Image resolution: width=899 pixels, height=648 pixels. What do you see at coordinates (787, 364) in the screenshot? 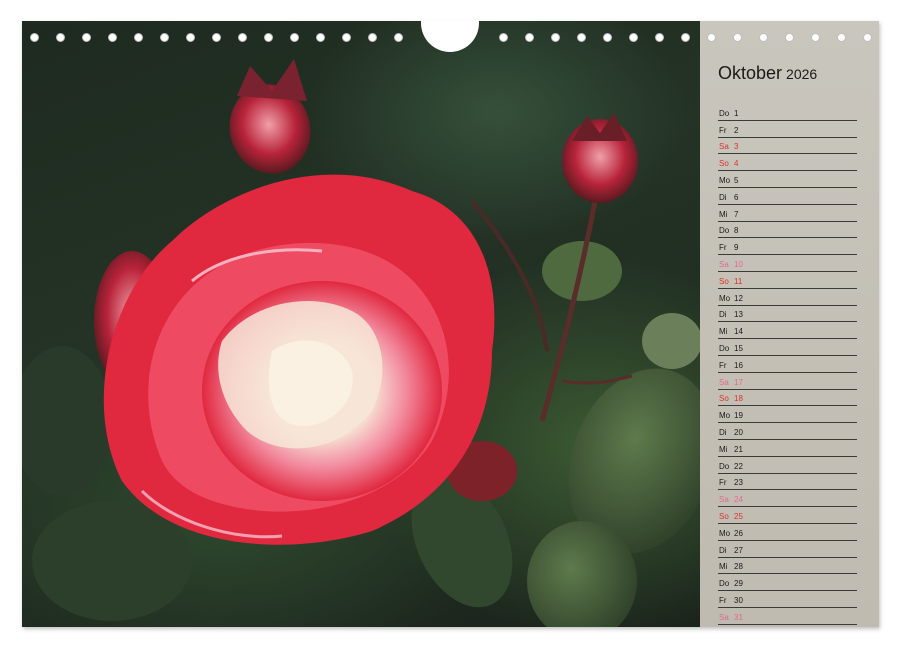
I see `day-row: Fr 16` at bounding box center [787, 364].